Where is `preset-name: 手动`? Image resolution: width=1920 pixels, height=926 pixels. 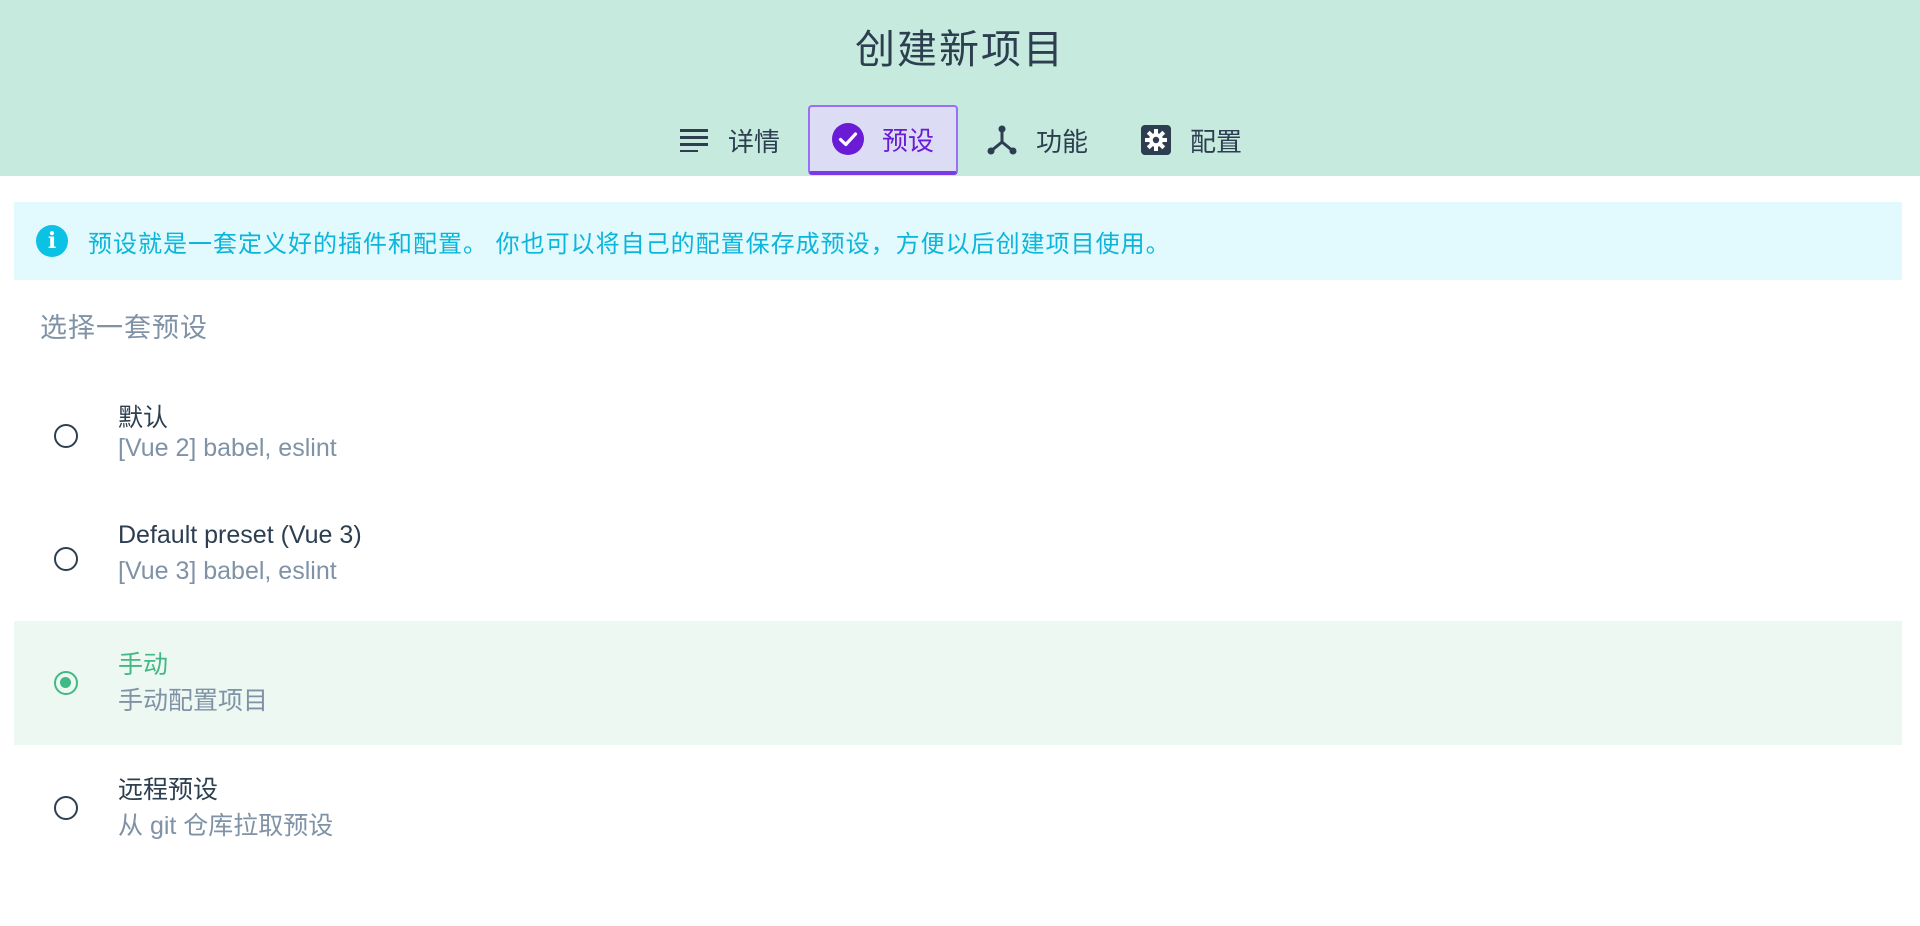 preset-name: 手动 is located at coordinates (143, 665).